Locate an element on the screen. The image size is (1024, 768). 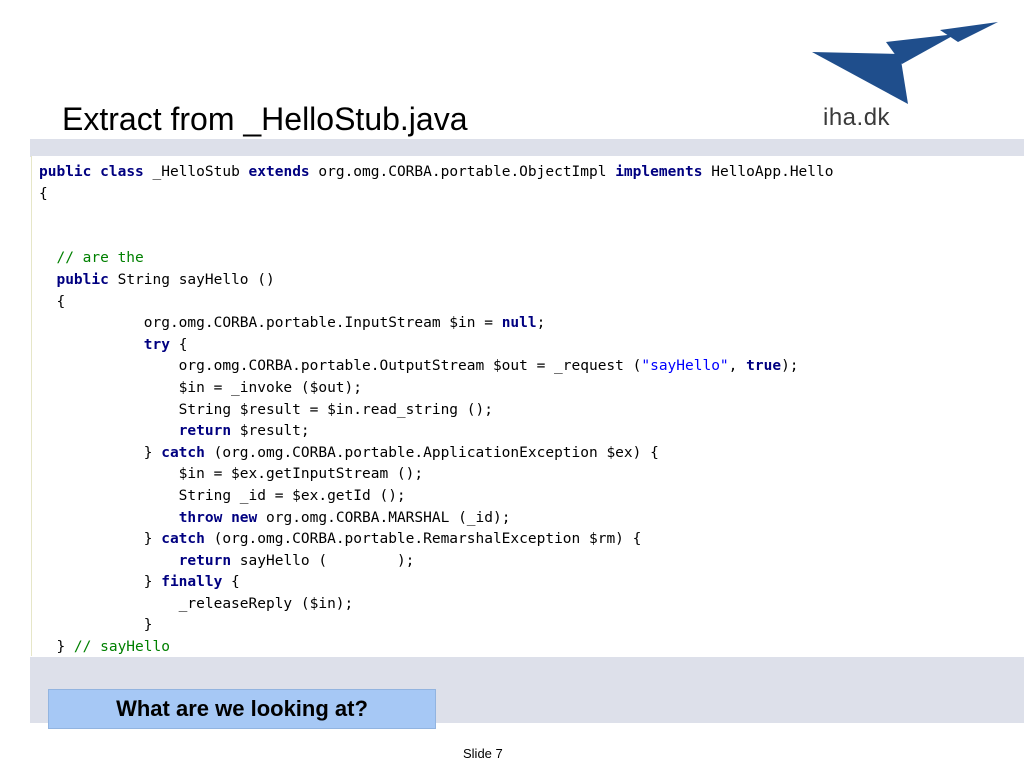
code-line: try { is located at coordinates (113, 344).